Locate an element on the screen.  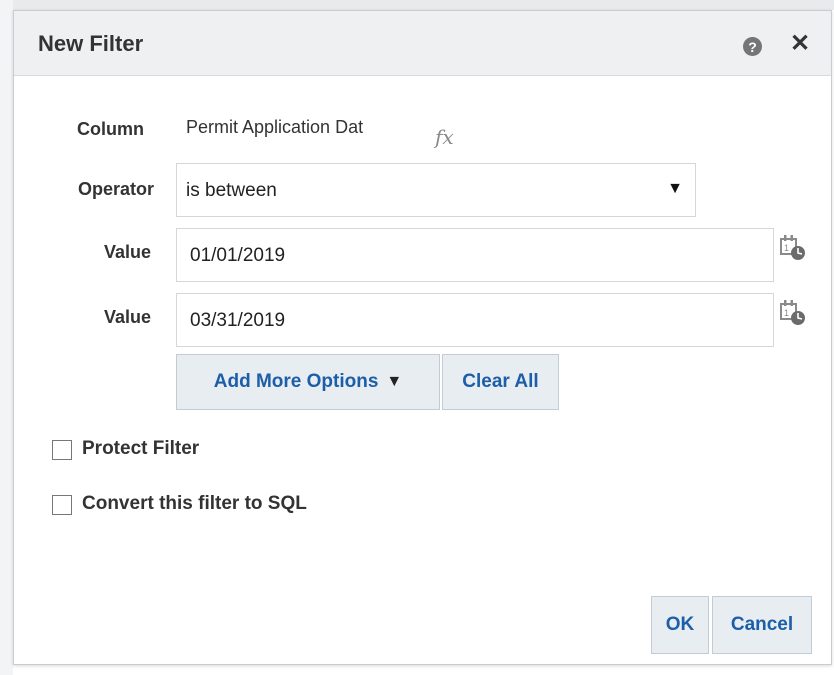
operator-label: Operator is located at coordinates (115, 189).